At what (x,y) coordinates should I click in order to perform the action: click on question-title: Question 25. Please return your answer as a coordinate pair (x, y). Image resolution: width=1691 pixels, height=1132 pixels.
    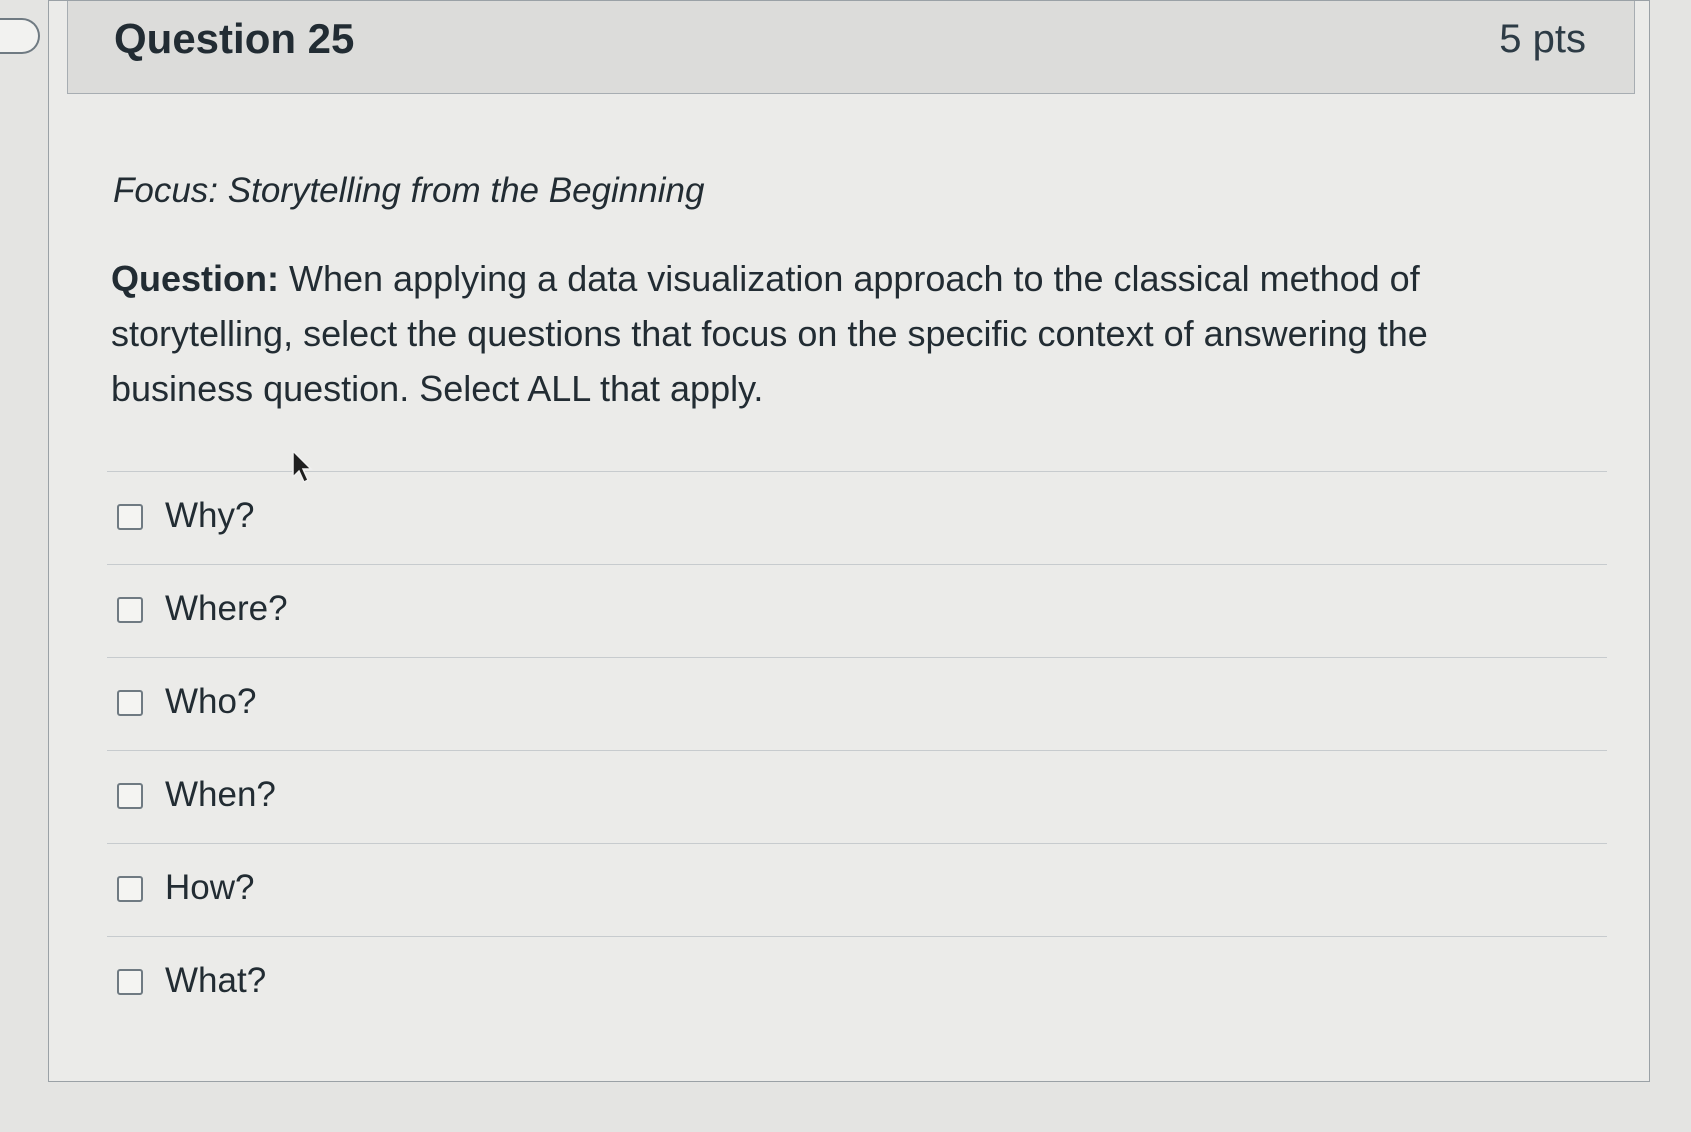
    Looking at the image, I should click on (234, 38).